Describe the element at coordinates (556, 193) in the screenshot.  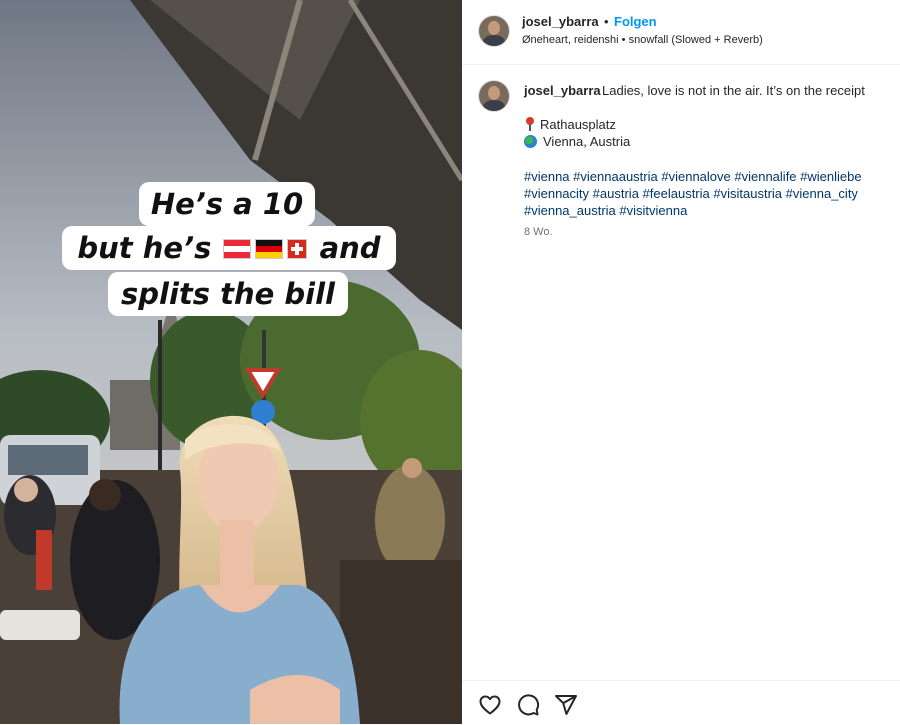
I see `hashtag-link: #viennacity` at that location.